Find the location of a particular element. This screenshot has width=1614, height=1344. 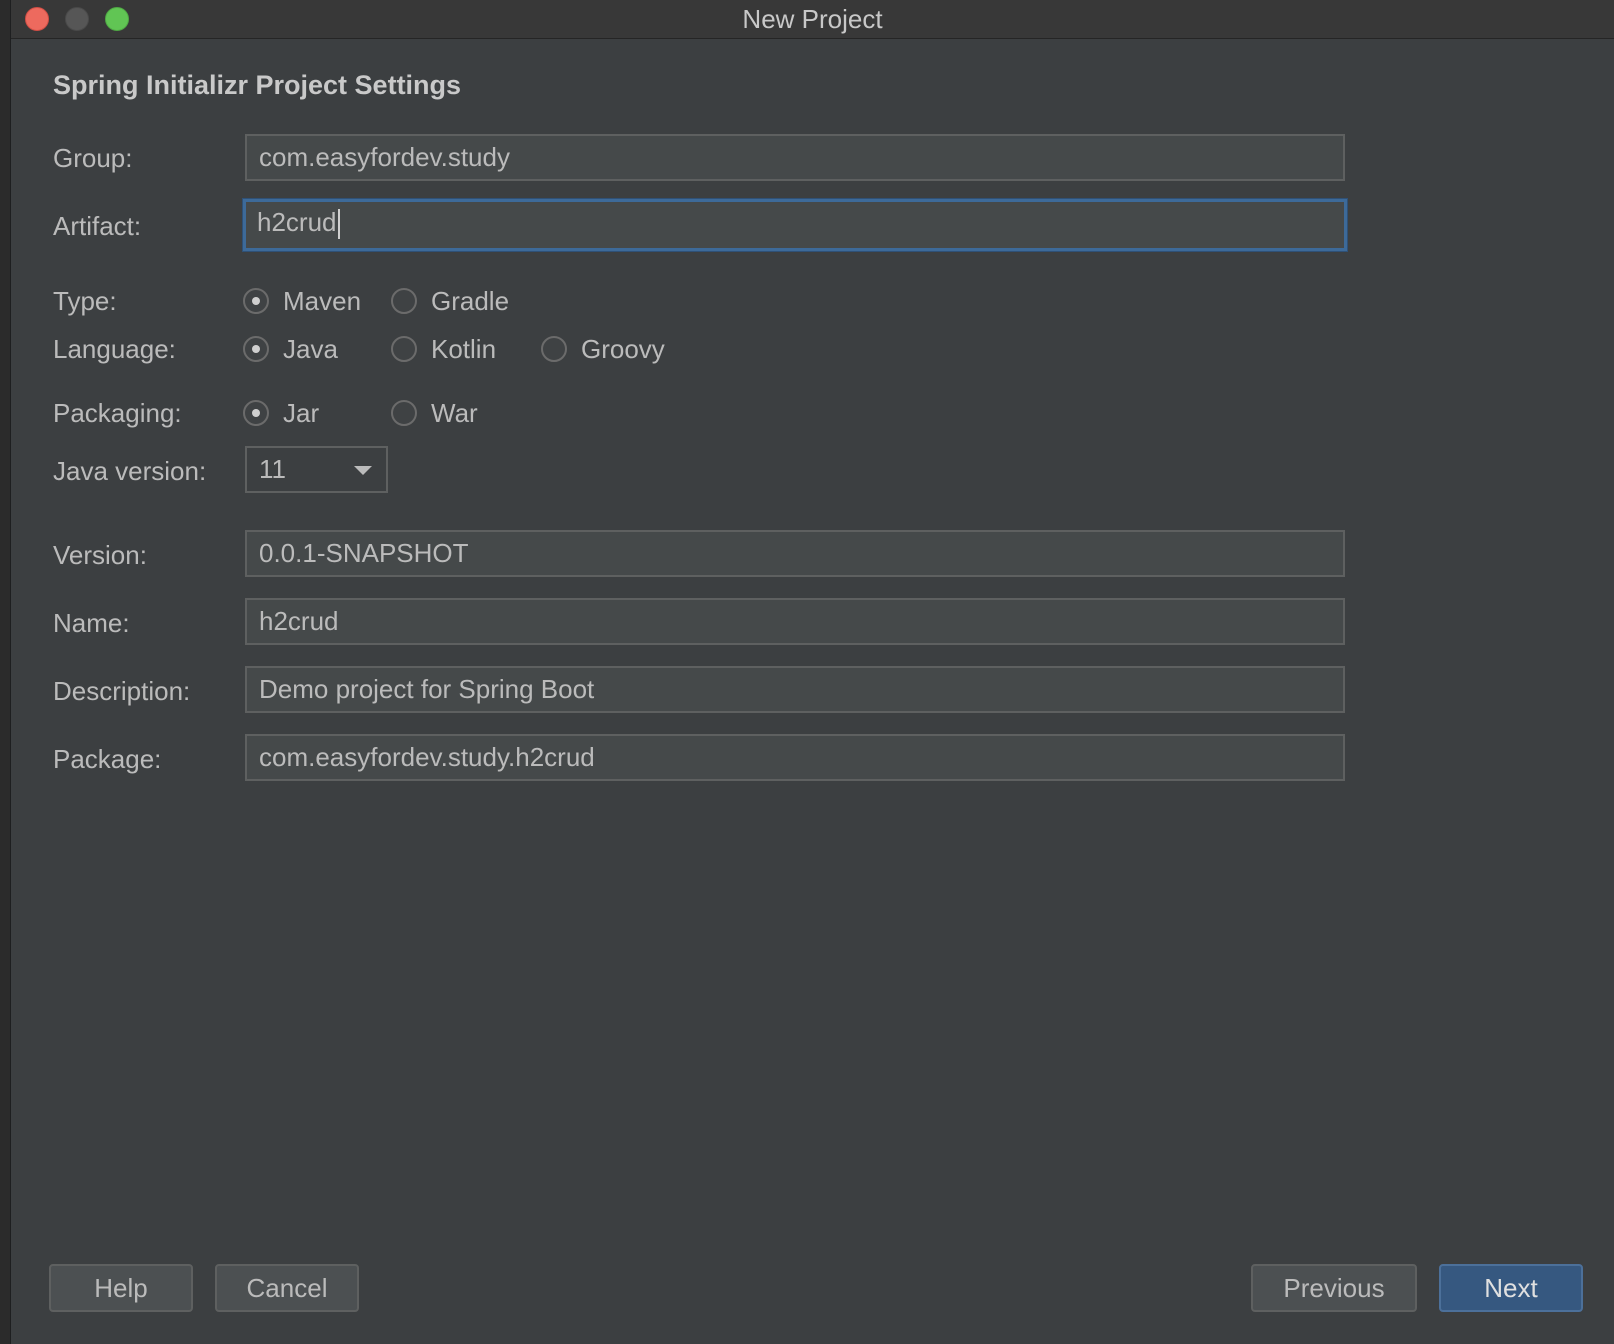

previous-button: Previous is located at coordinates (1334, 1288).